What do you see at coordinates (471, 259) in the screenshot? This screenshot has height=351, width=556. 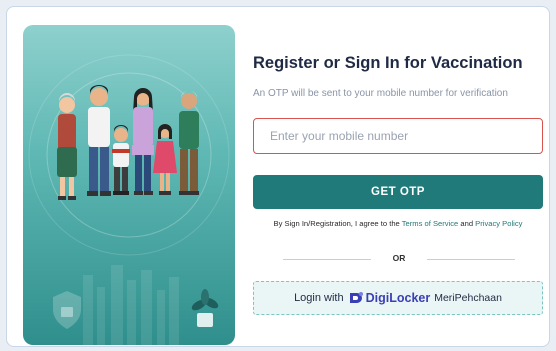 I see `divider-line-right` at bounding box center [471, 259].